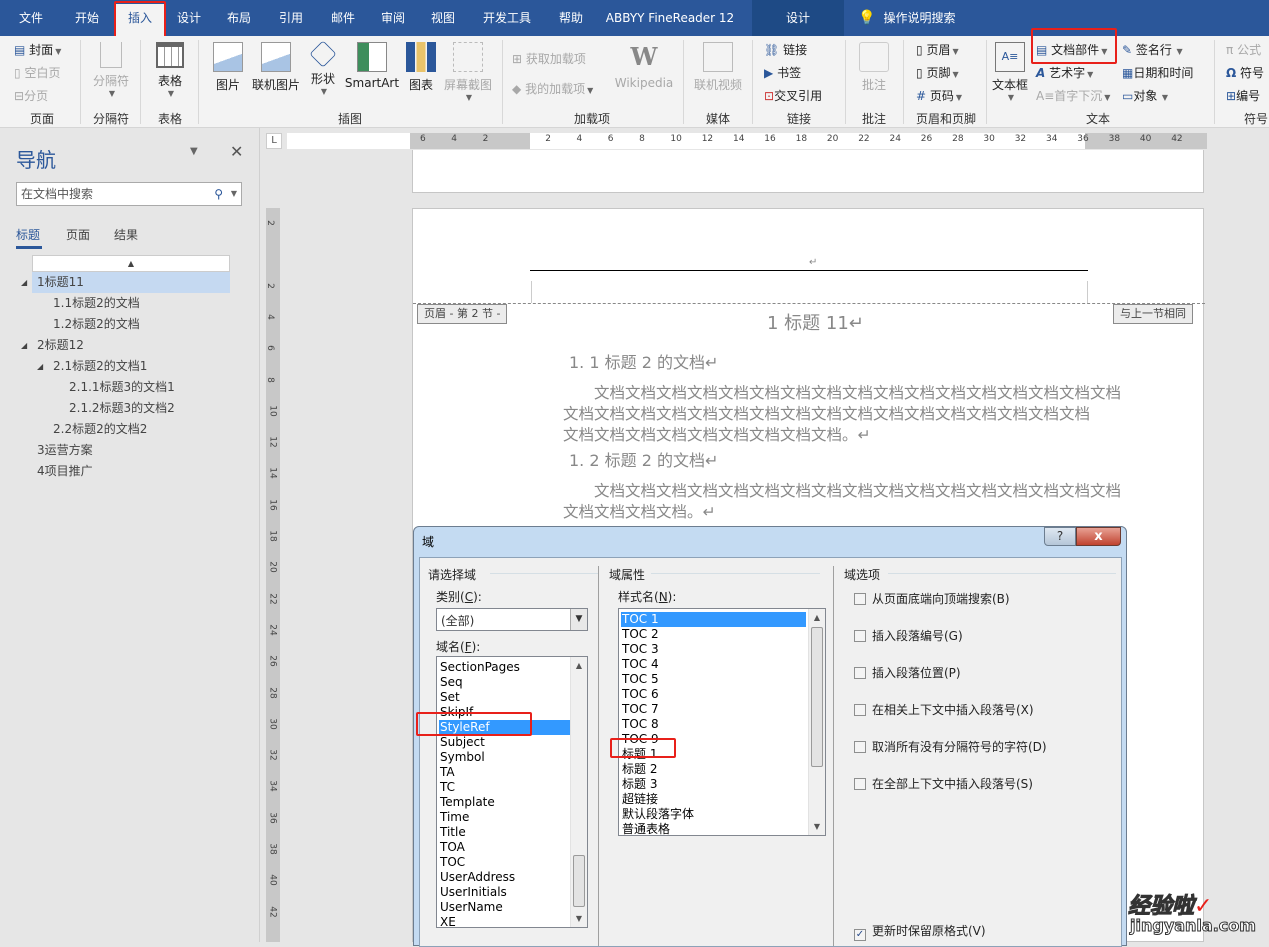 The height and width of the screenshot is (947, 1269). Describe the element at coordinates (713, 649) in the screenshot. I see `style-name-item: TOC 3` at that location.